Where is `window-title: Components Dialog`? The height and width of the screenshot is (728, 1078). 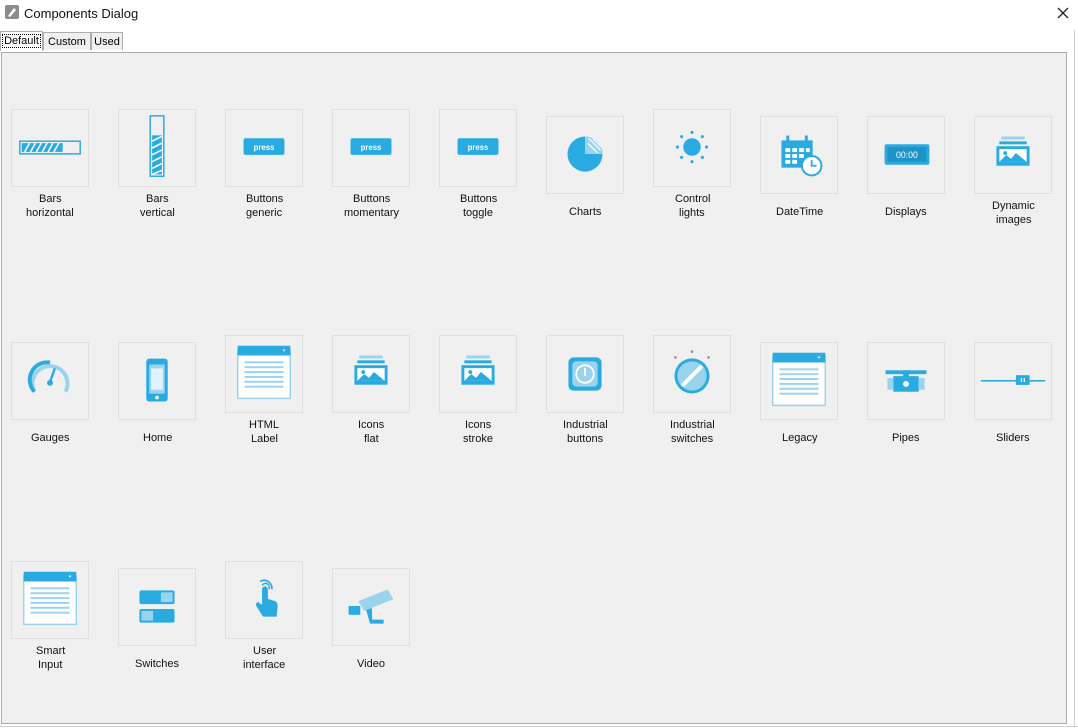
window-title: Components Dialog is located at coordinates (81, 13).